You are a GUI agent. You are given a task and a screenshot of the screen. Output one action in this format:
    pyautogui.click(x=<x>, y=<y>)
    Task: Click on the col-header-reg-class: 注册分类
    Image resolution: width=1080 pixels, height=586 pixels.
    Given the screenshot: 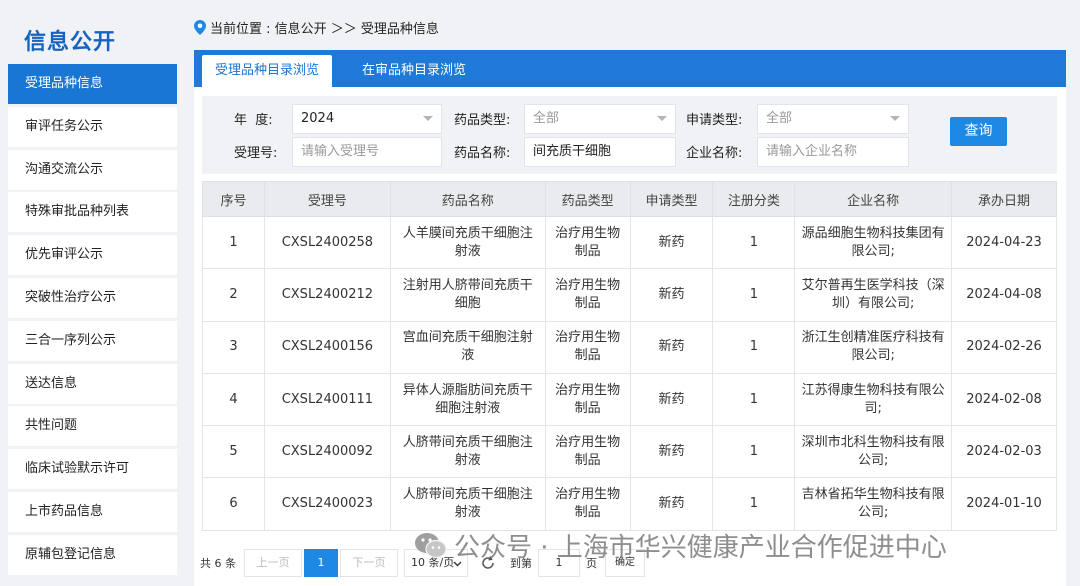 What is the action you would take?
    pyautogui.click(x=754, y=199)
    